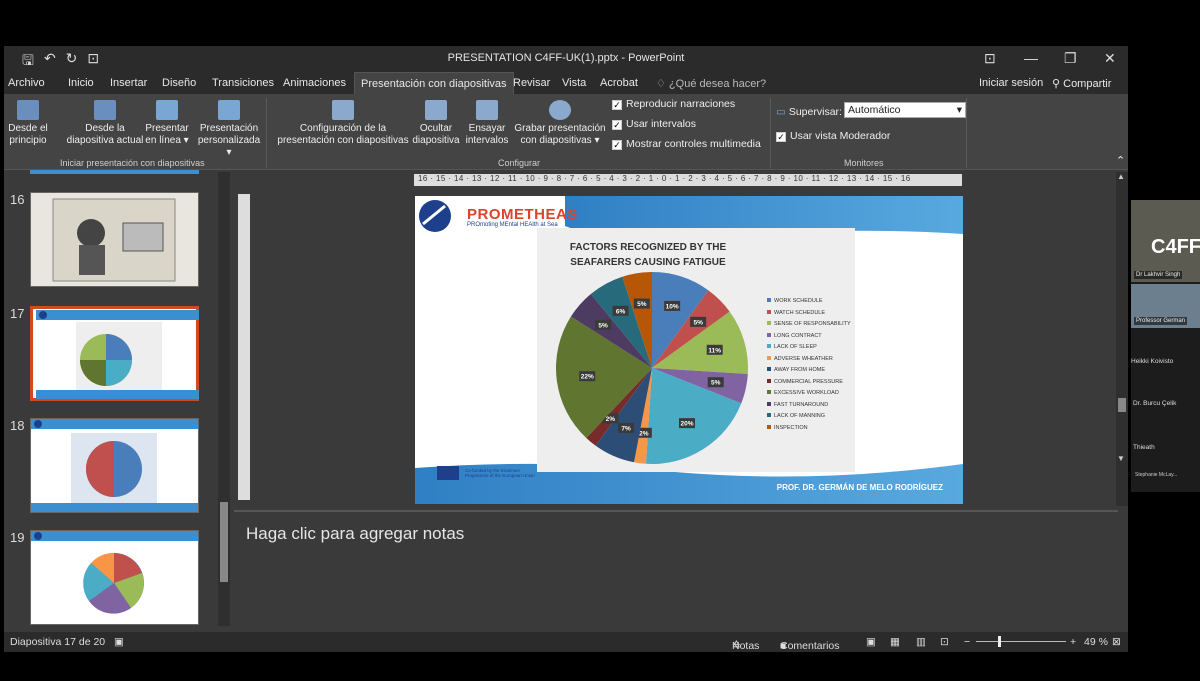  I want to click on tab-archivo: Archivo, so click(26, 83).